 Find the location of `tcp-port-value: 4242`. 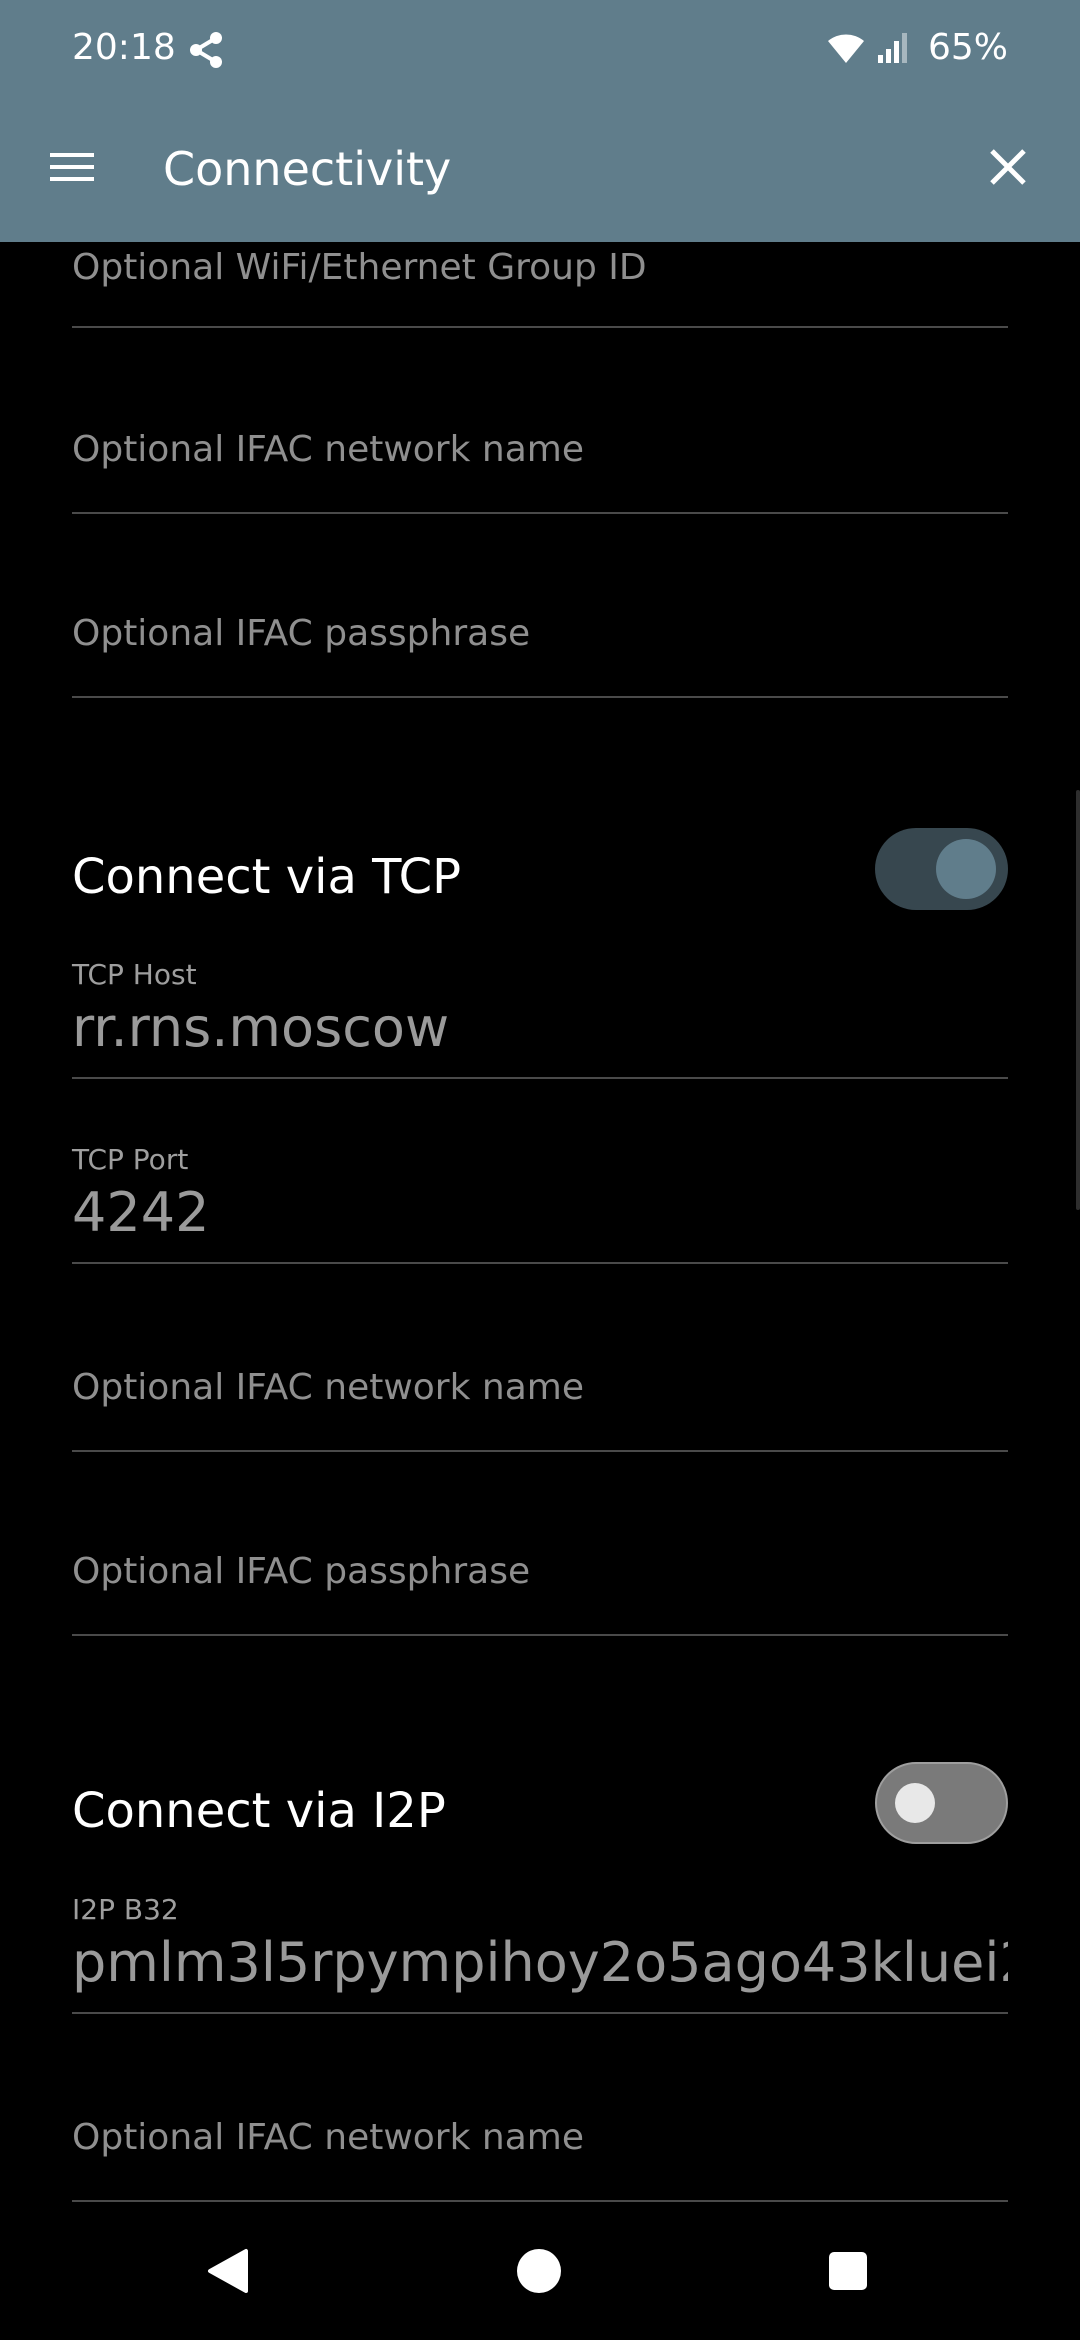

tcp-port-value: 4242 is located at coordinates (141, 1212).